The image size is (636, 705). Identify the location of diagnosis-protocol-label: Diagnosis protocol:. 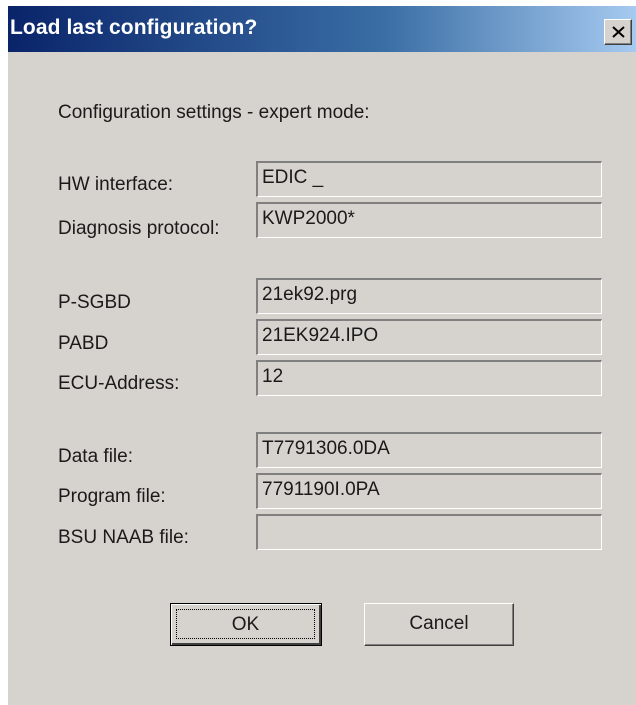
(139, 228).